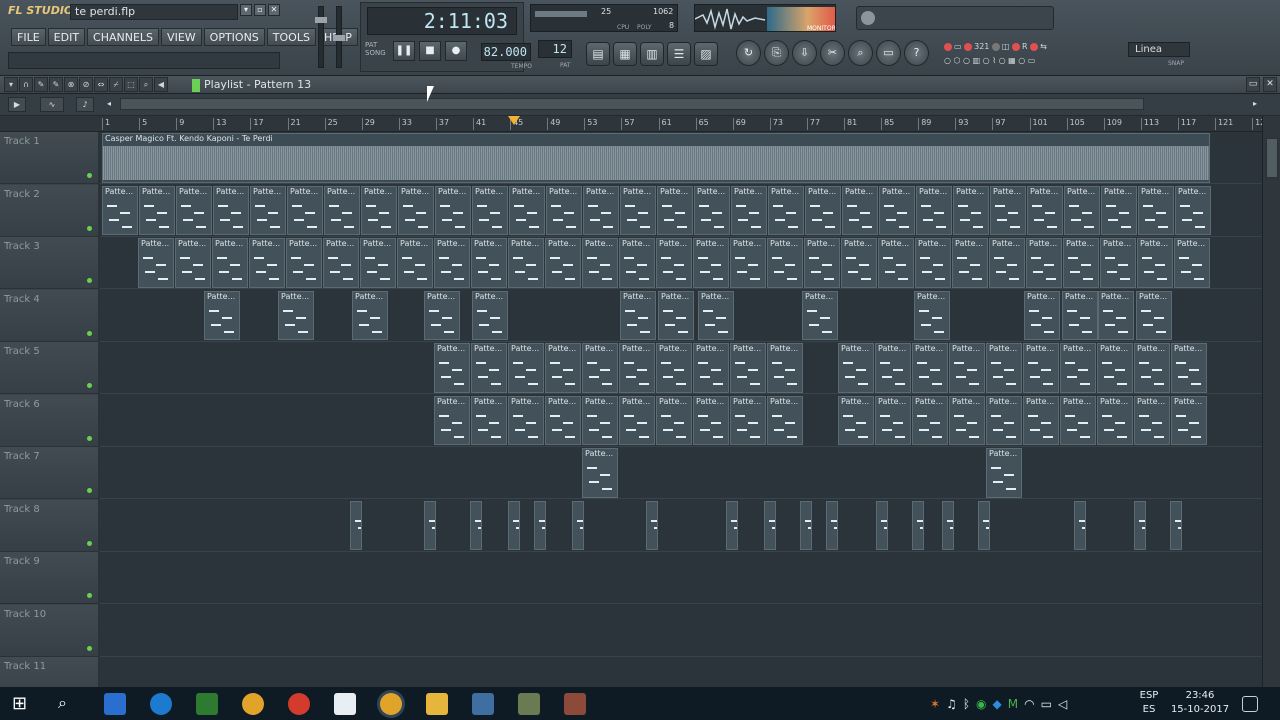  I want to click on automation-icon: ∿, so click(52, 104).